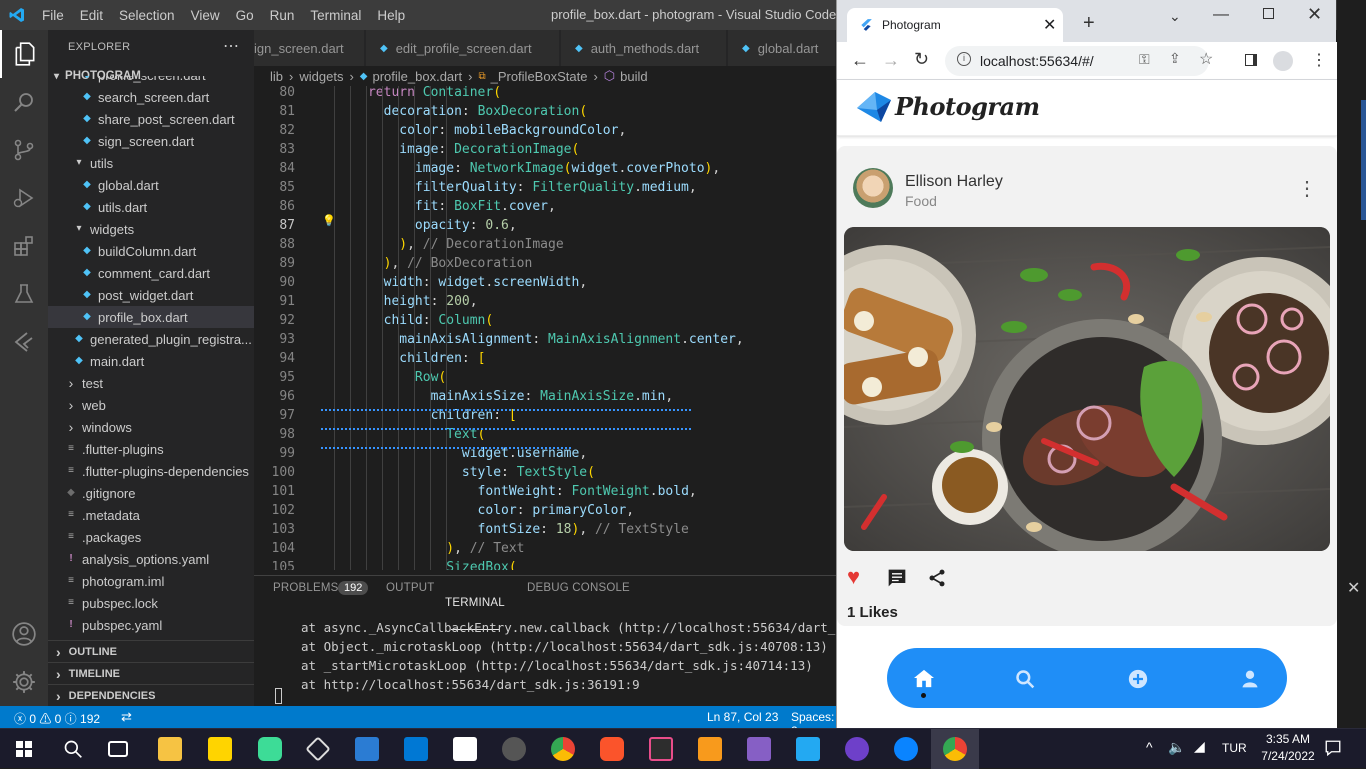 This screenshot has width=1366, height=769. What do you see at coordinates (24, 749) in the screenshot?
I see `windows-start-icon` at bounding box center [24, 749].